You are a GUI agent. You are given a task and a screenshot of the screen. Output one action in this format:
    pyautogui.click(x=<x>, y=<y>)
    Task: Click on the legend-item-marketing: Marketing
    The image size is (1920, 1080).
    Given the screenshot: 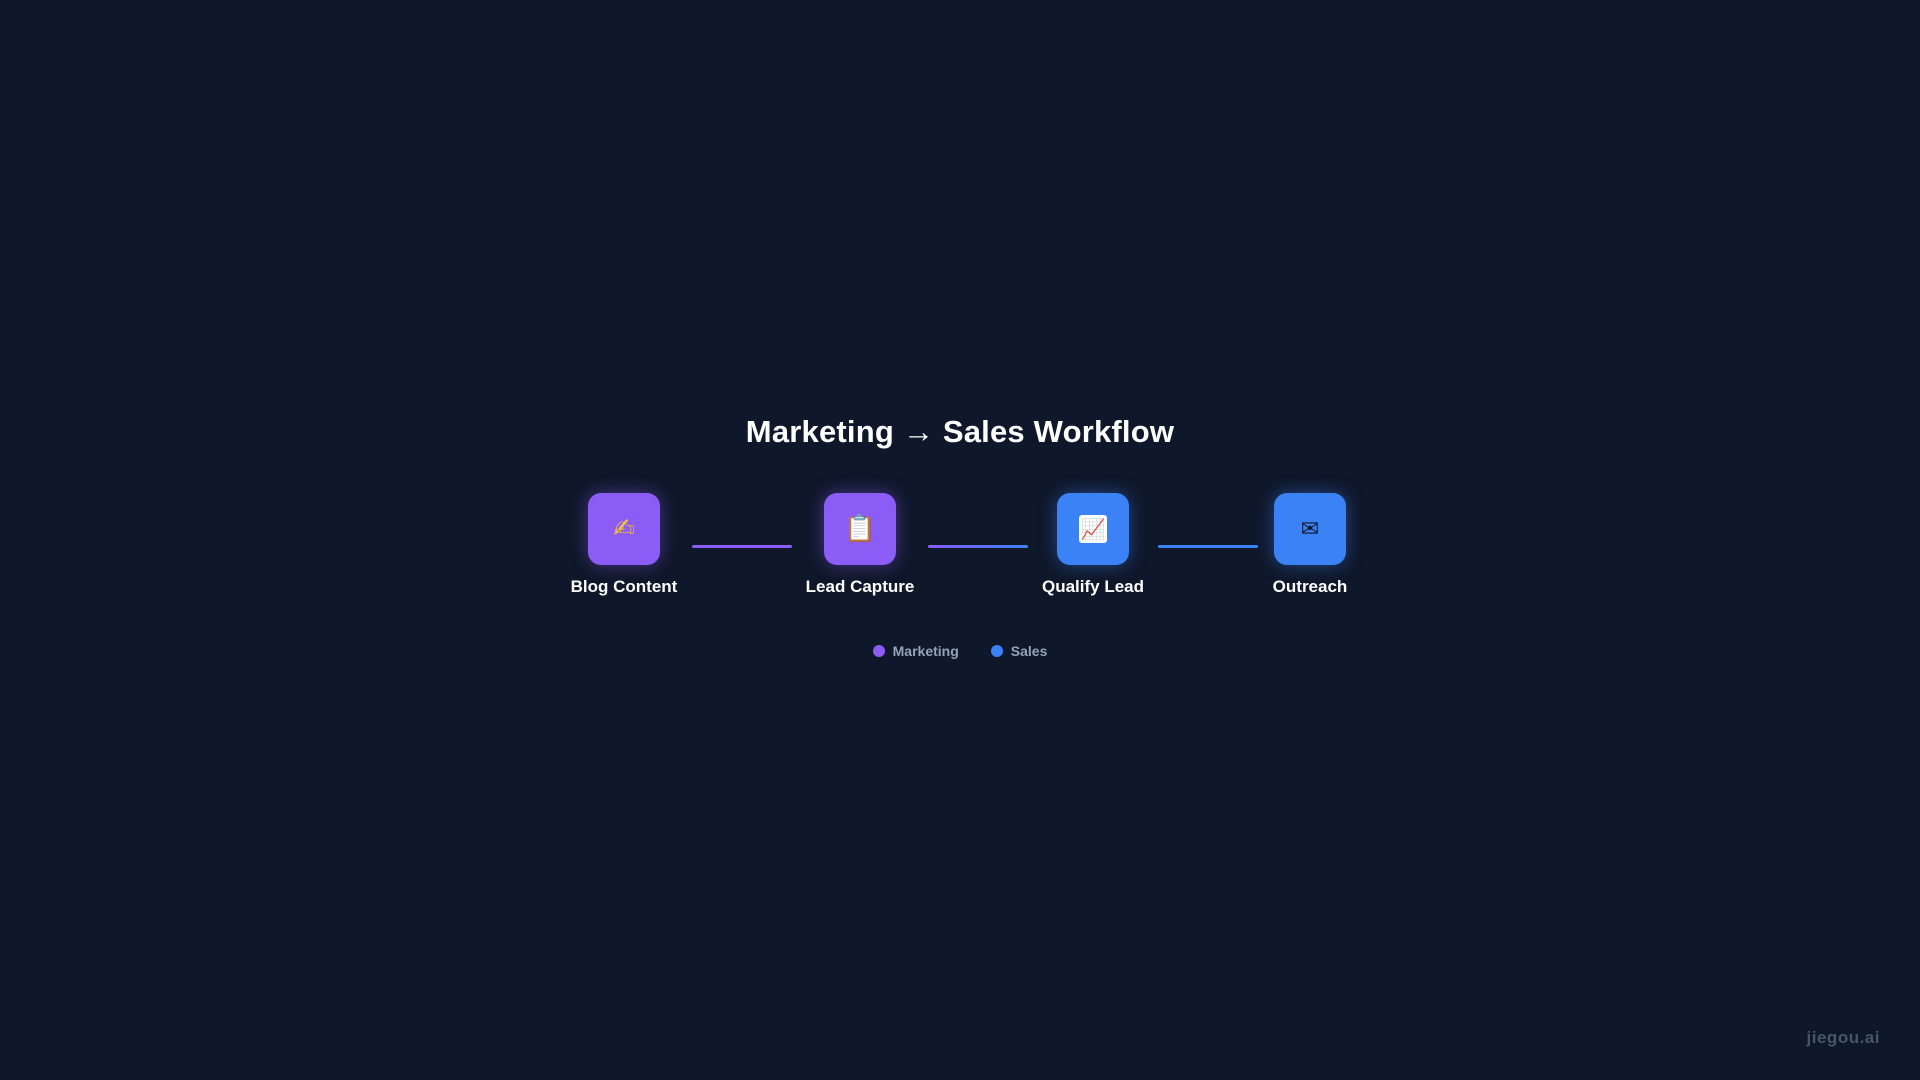 What is the action you would take?
    pyautogui.click(x=915, y=651)
    